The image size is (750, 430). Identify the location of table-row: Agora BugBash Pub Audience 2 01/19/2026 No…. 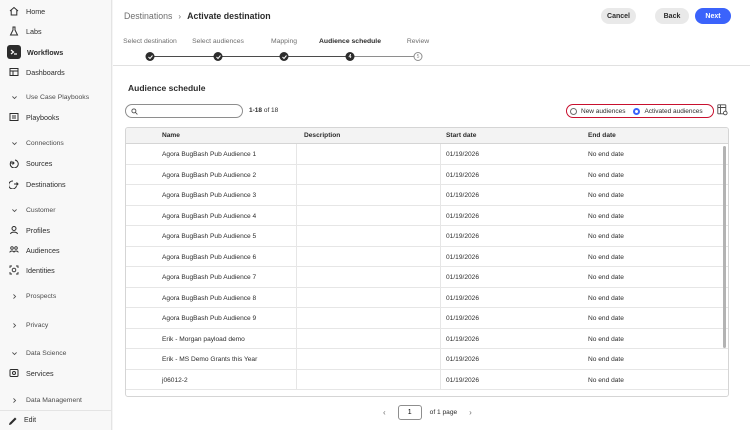
(427, 174).